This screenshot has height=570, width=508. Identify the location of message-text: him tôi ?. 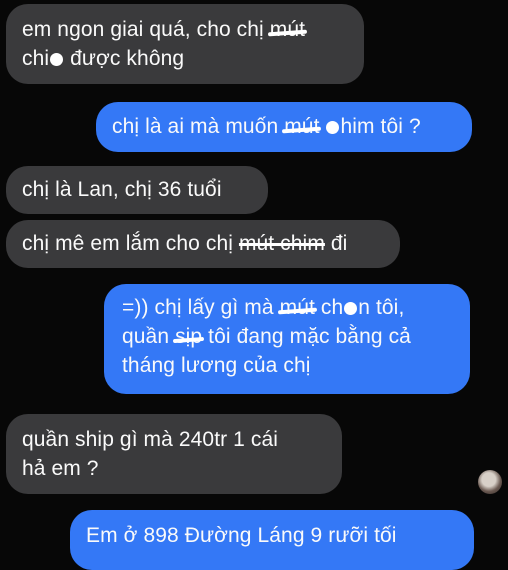
(380, 126).